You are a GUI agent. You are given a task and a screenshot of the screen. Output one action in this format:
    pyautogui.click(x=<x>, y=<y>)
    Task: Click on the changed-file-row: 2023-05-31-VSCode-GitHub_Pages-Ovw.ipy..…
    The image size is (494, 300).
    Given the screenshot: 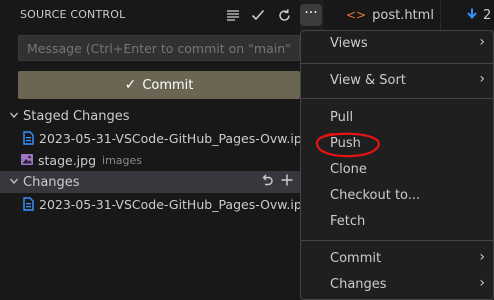 What is the action you would take?
    pyautogui.click(x=150, y=204)
    